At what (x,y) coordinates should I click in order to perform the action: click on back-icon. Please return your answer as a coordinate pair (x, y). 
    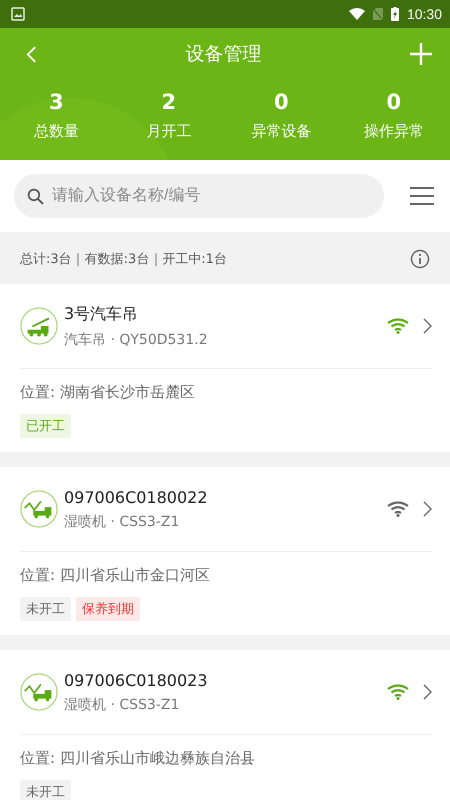
    Looking at the image, I should click on (31, 54).